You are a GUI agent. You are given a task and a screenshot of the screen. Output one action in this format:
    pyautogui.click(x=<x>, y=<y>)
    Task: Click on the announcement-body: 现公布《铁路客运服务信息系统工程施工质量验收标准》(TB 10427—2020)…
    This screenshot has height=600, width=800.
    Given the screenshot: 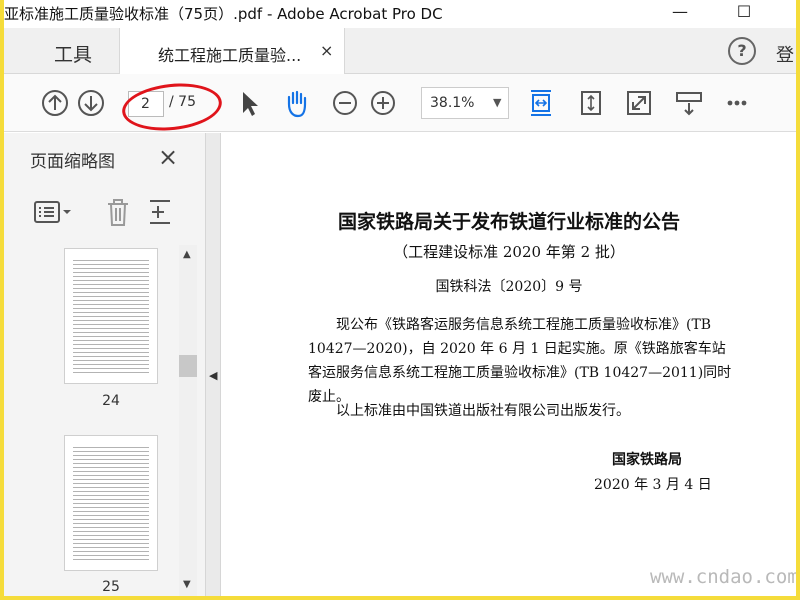 What is the action you would take?
    pyautogui.click(x=520, y=361)
    